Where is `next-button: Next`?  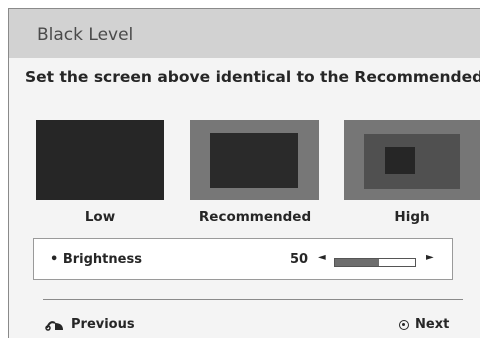 next-button: Next is located at coordinates (424, 324).